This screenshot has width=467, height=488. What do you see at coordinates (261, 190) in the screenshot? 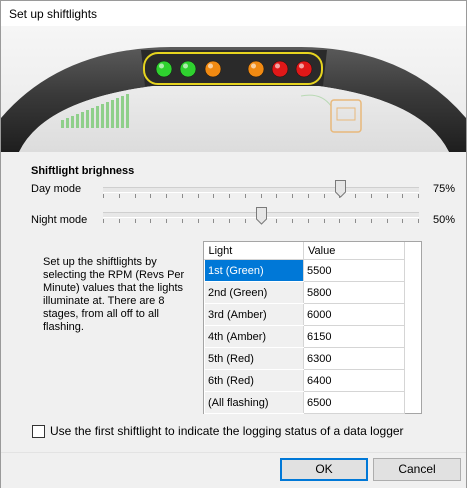
I see `day-mode-slider-track` at bounding box center [261, 190].